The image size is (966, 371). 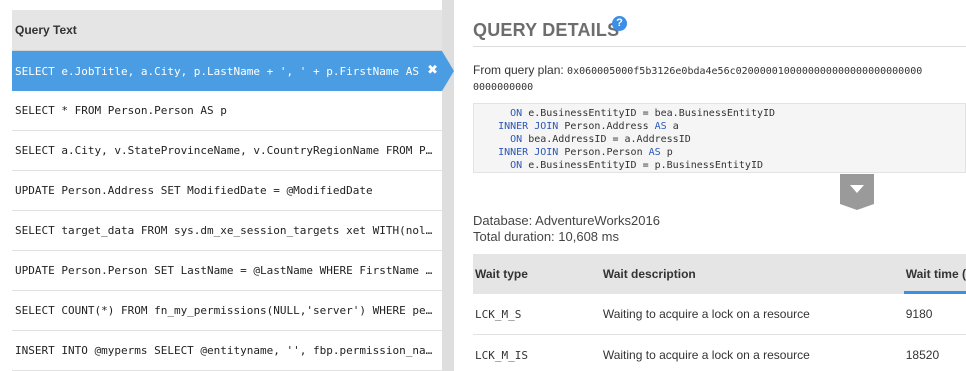 I want to click on code-line: INNER JOIN Person.Address AS a, so click(x=588, y=126).